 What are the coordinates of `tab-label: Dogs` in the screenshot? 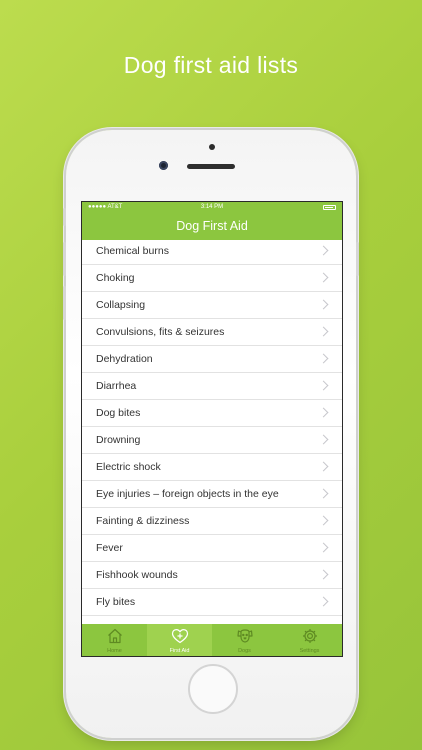 It's located at (244, 651).